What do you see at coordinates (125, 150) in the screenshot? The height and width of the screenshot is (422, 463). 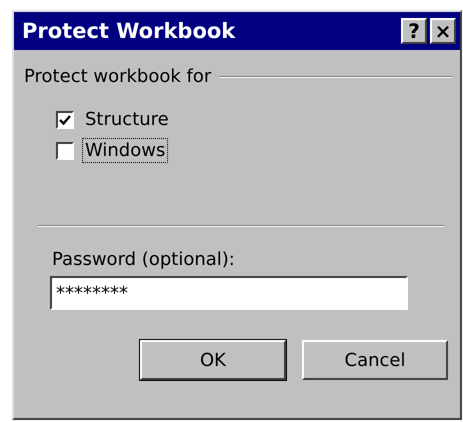 I see `checkbox-label: Windows` at bounding box center [125, 150].